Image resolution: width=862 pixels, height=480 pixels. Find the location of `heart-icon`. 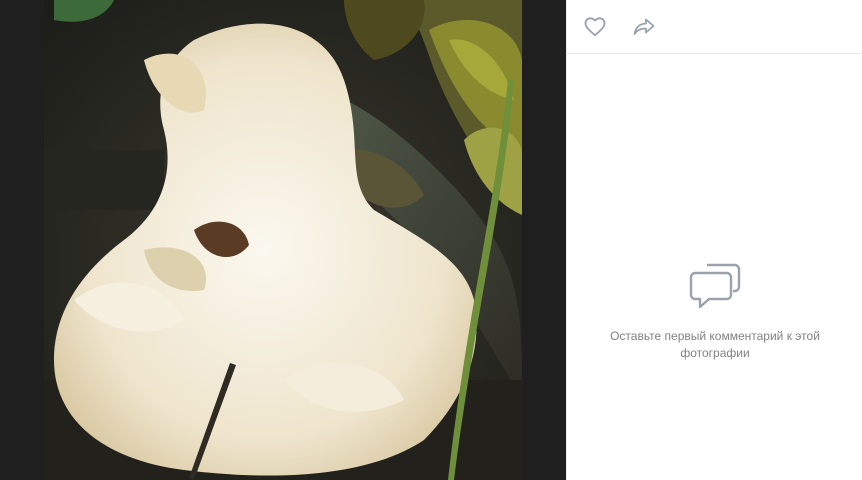

heart-icon is located at coordinates (595, 26).